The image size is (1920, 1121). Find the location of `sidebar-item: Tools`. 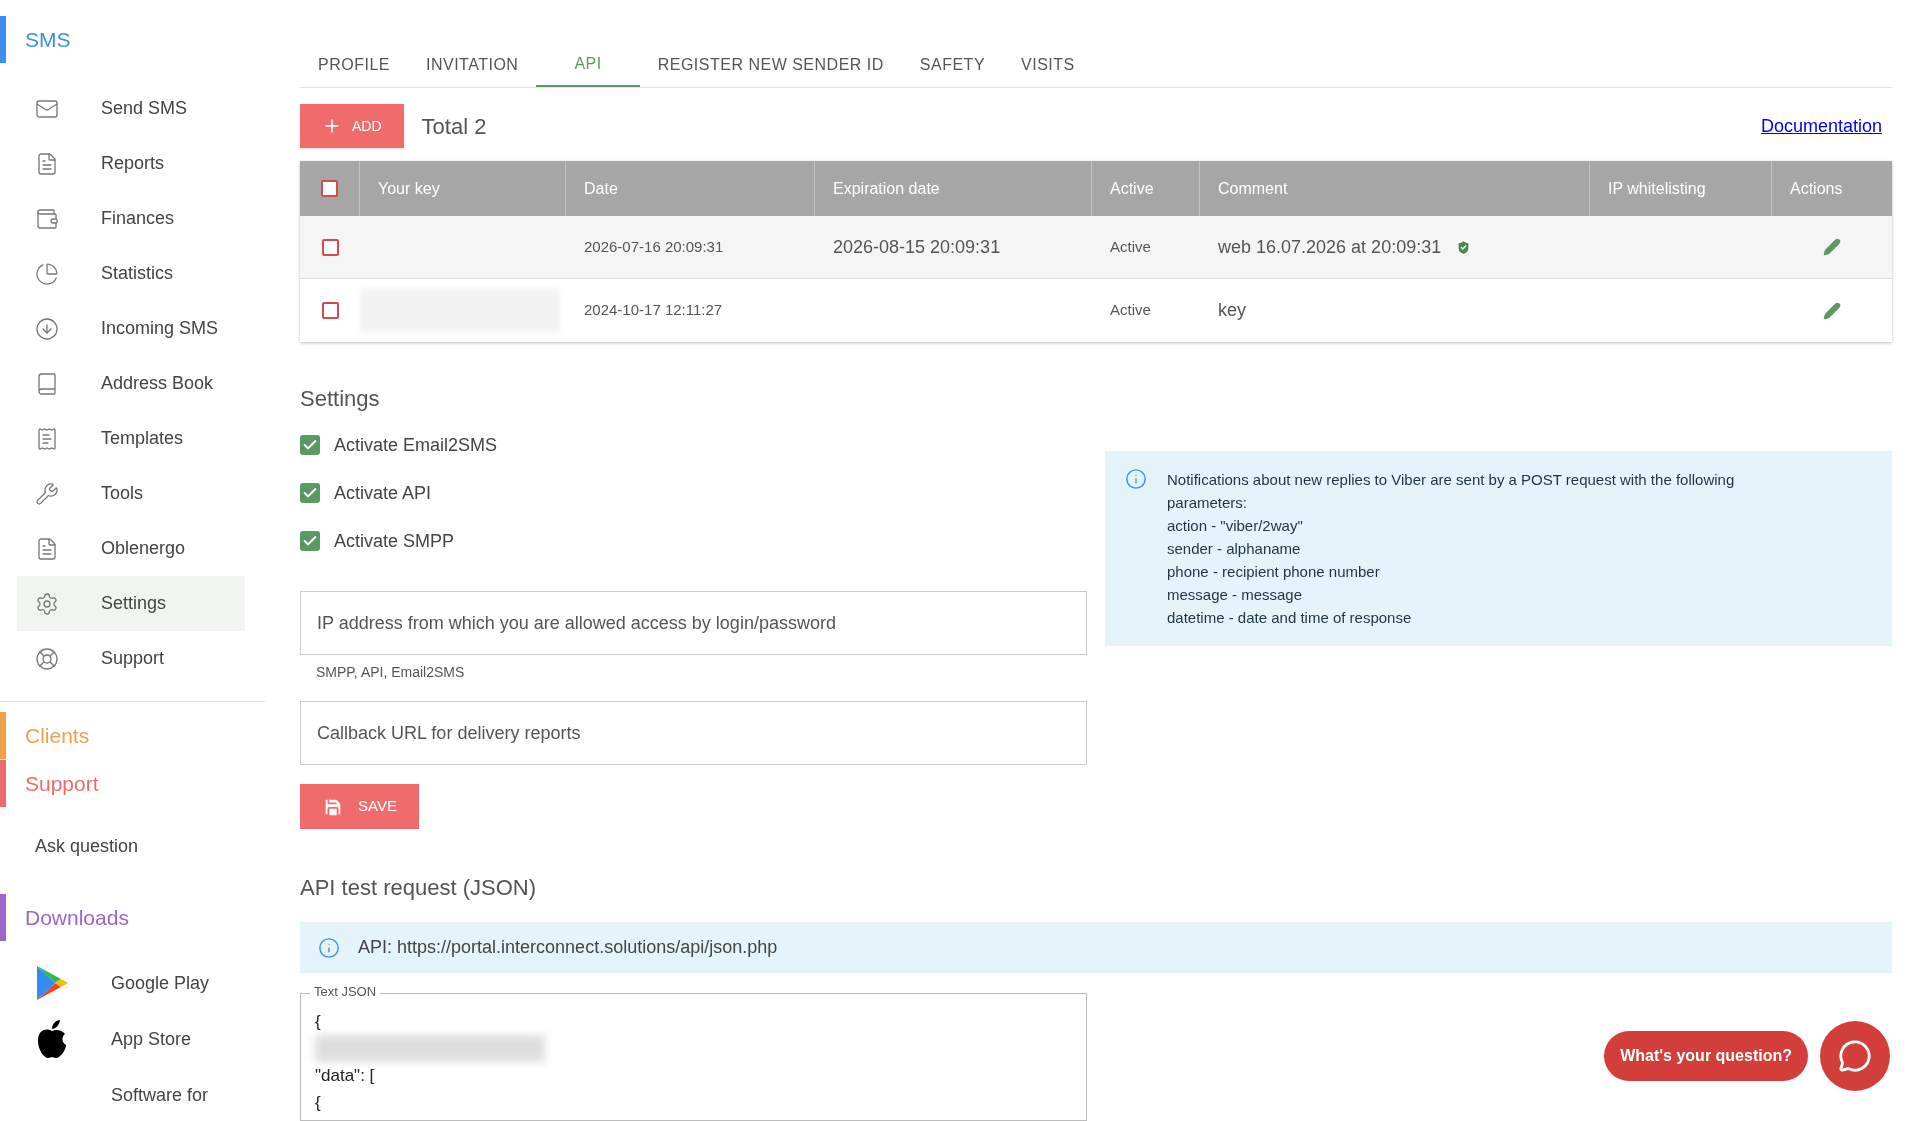

sidebar-item: Tools is located at coordinates (131, 493).